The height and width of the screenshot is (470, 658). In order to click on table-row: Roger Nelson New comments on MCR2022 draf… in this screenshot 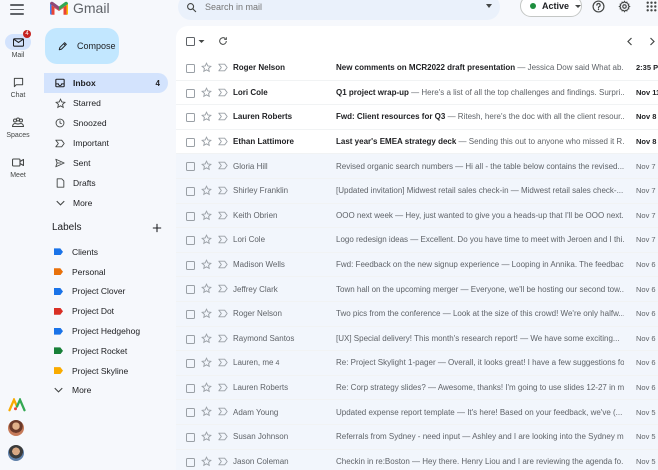, I will do `click(417, 68)`.